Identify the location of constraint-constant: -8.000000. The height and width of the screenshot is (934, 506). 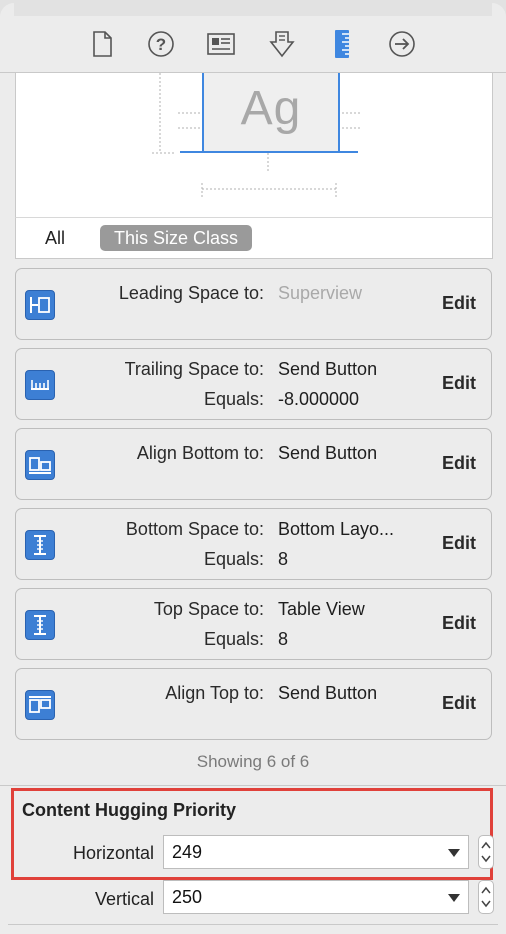
(319, 399).